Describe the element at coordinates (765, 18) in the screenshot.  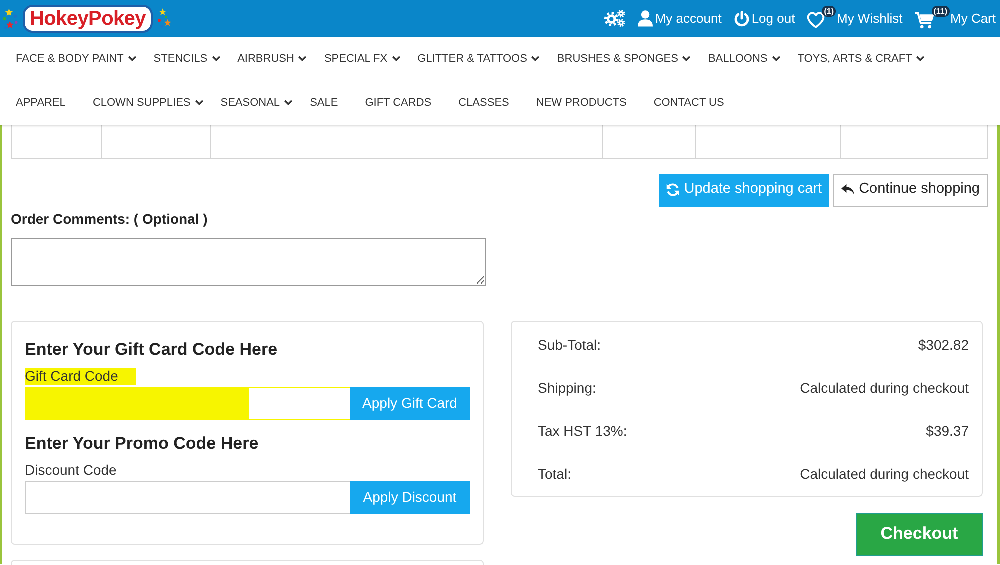
I see `logout-link: Log out` at that location.